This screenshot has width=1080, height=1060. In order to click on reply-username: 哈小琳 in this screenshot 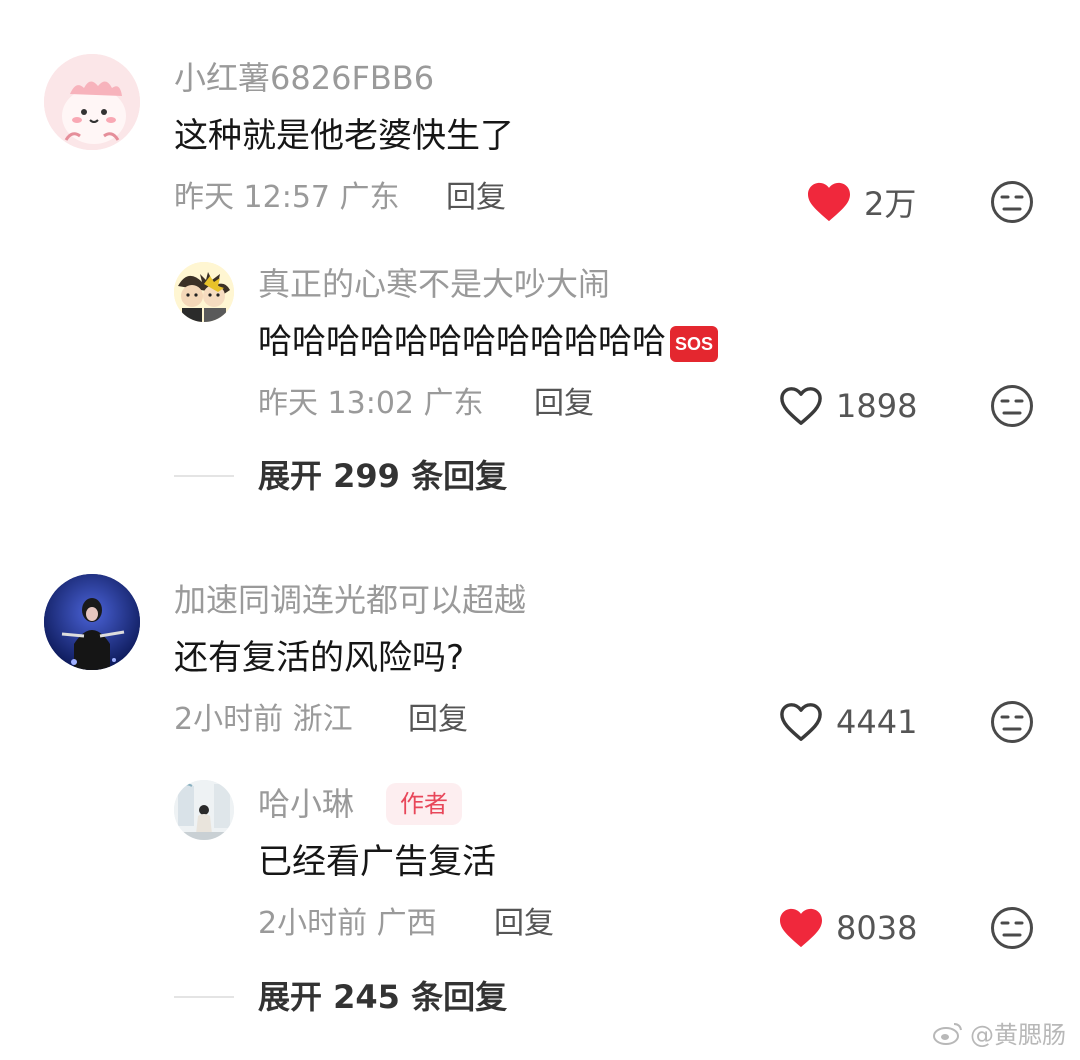, I will do `click(306, 804)`.